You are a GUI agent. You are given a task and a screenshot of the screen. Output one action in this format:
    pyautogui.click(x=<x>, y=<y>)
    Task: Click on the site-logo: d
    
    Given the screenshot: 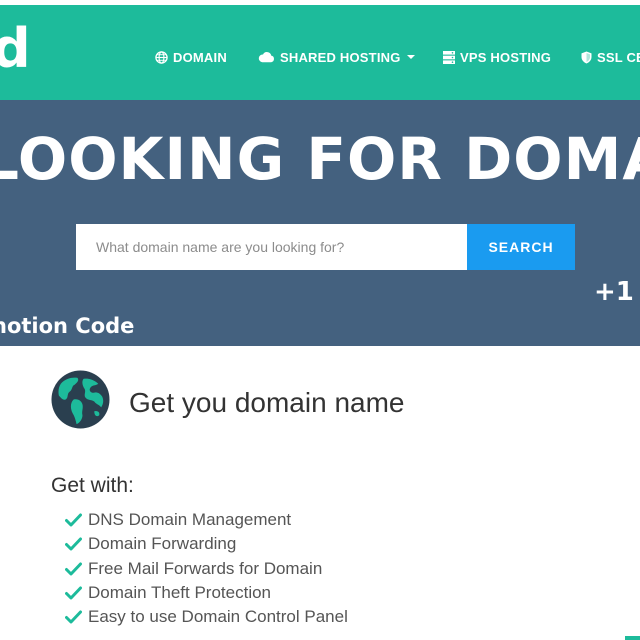 What is the action you would take?
    pyautogui.click(x=15, y=49)
    